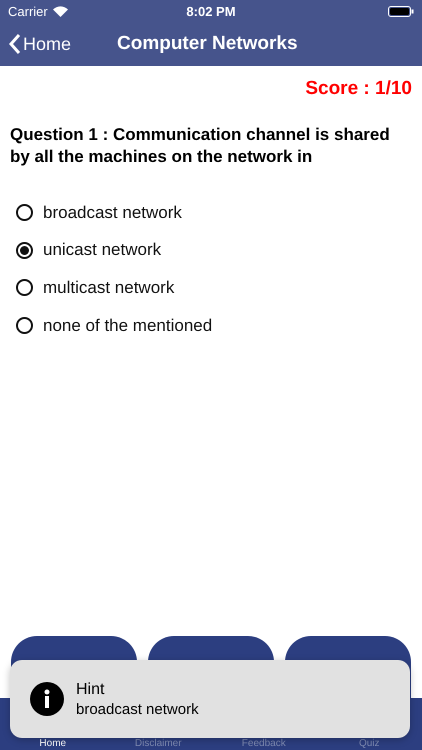 The width and height of the screenshot is (422, 750). What do you see at coordinates (358, 89) in the screenshot?
I see `score-label: Score : 1/10` at bounding box center [358, 89].